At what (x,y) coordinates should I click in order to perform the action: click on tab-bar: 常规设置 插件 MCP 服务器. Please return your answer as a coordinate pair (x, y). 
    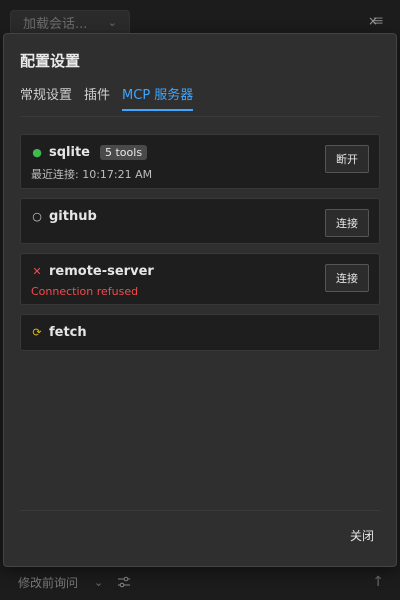
    Looking at the image, I should click on (107, 97).